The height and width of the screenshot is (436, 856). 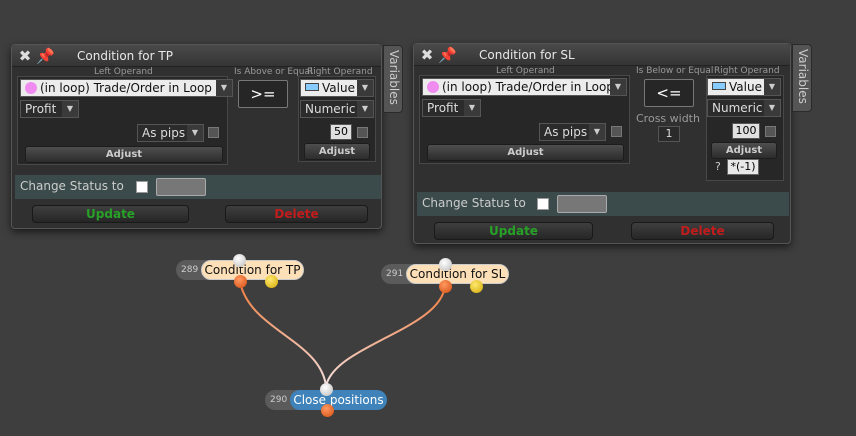 What do you see at coordinates (196, 56) in the screenshot?
I see `panel-header: ✖ 📌 Condition for TP` at bounding box center [196, 56].